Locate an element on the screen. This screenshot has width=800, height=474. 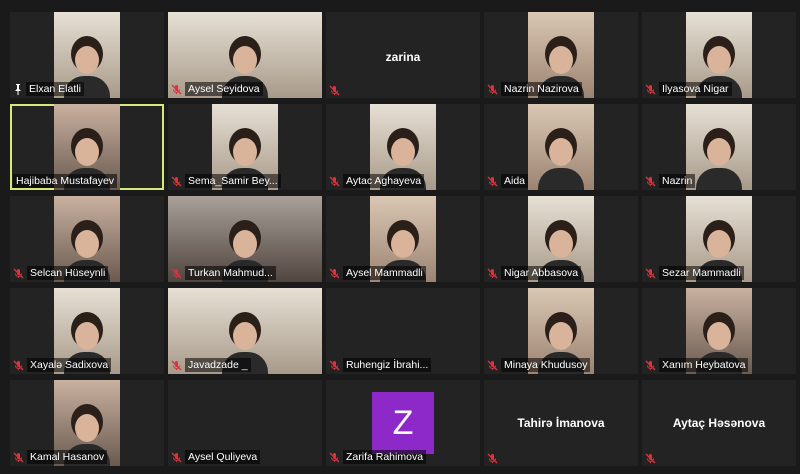
participant-label: Aida is located at coordinates (561, 181).